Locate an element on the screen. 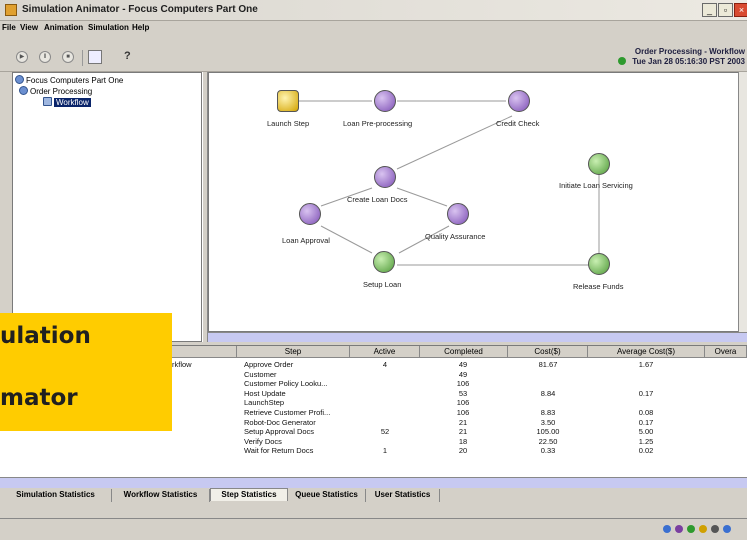  column-header-average-cost: Average Cost($) is located at coordinates (646, 352).